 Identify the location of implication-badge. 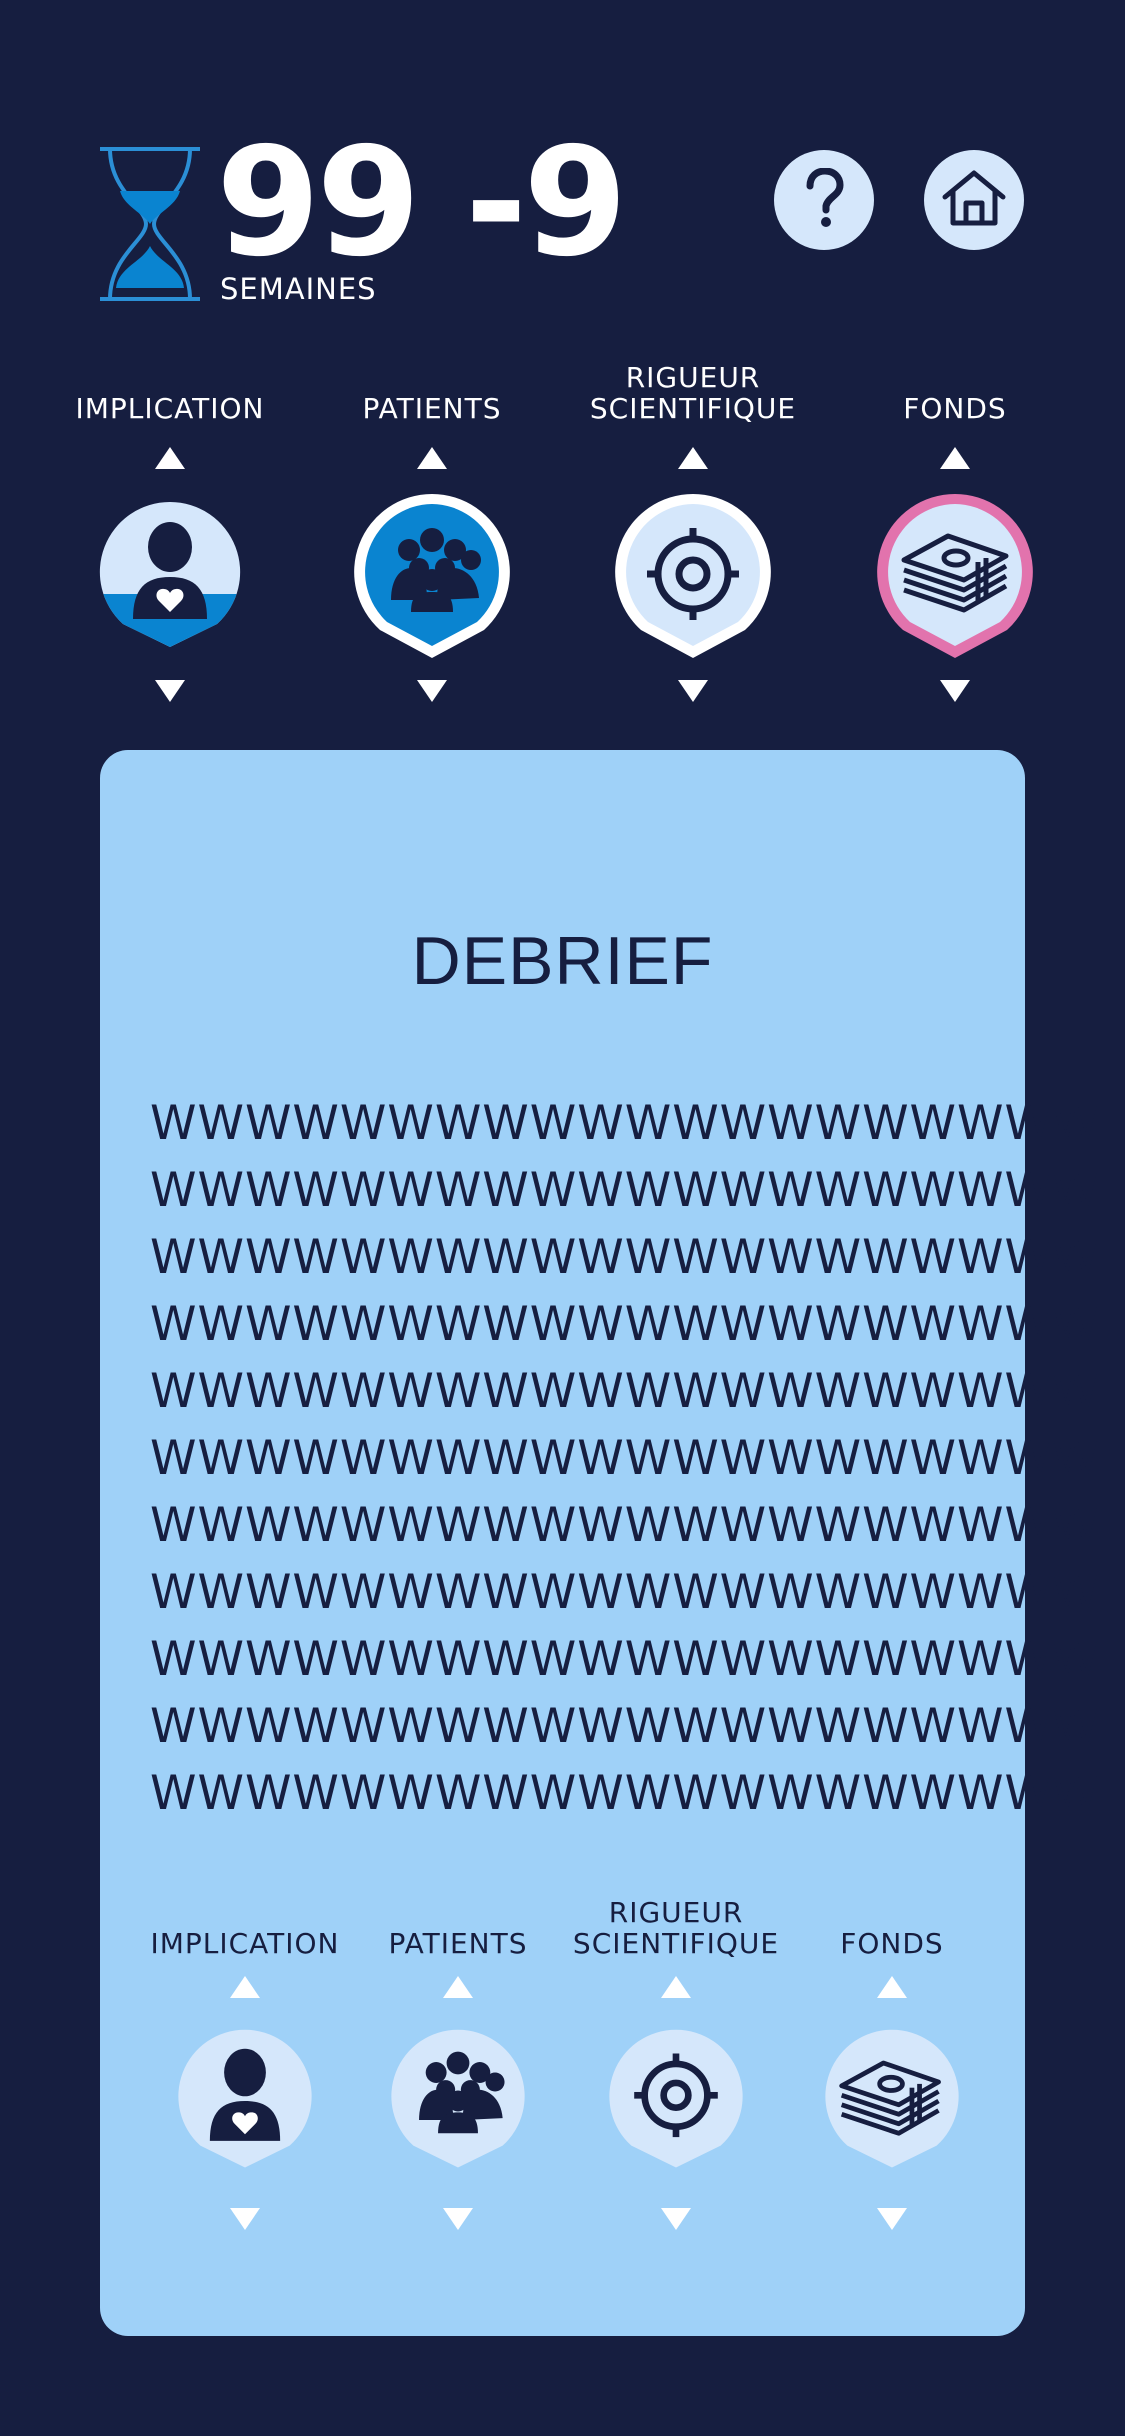
(170, 579).